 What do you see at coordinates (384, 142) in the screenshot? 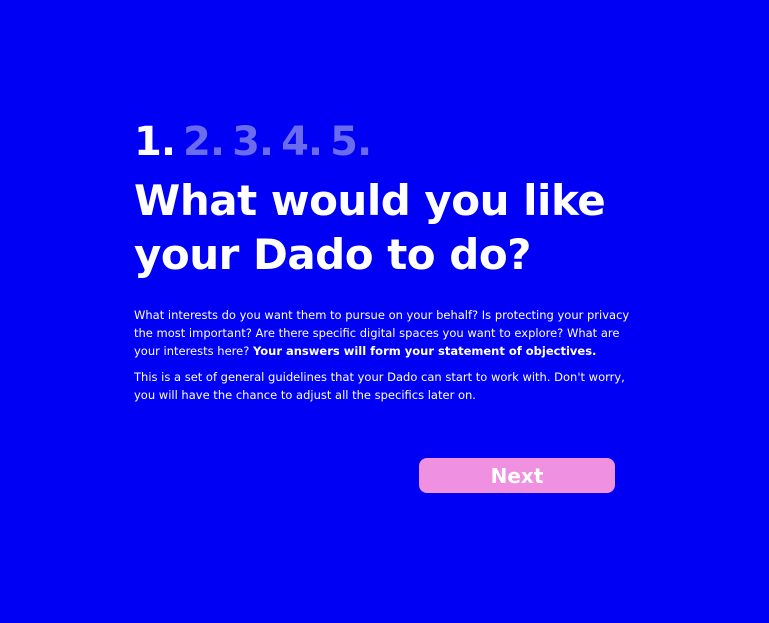
I see `step-indicator: 1. 2. 3. 4. 5.` at bounding box center [384, 142].